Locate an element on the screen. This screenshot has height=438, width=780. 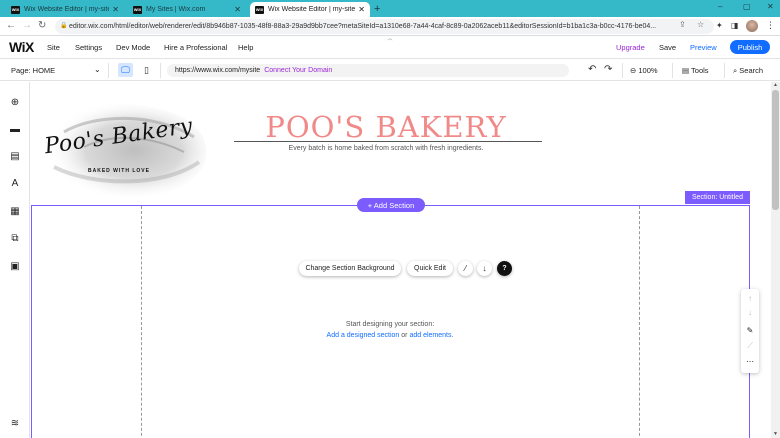
scroll-down-icon: ▼ is located at coordinates (775, 434).